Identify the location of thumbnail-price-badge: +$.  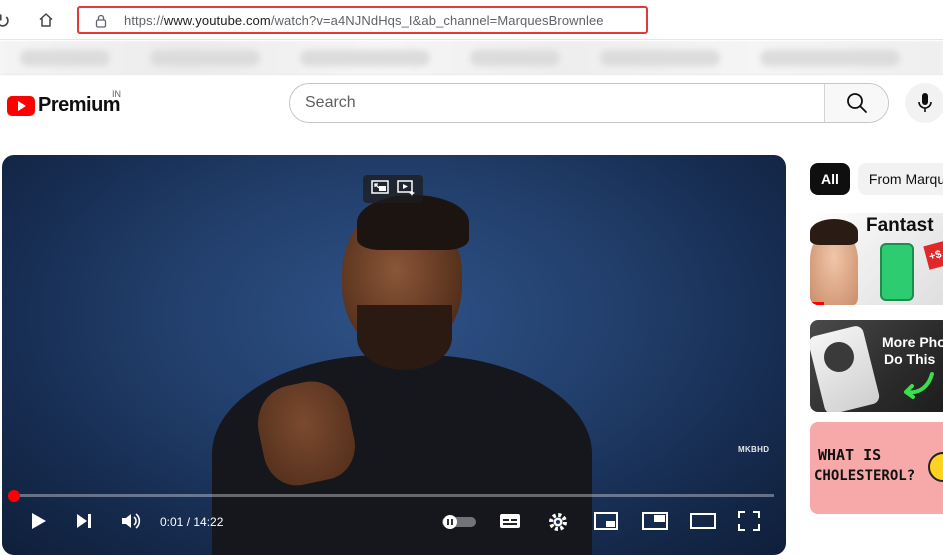
(933, 255).